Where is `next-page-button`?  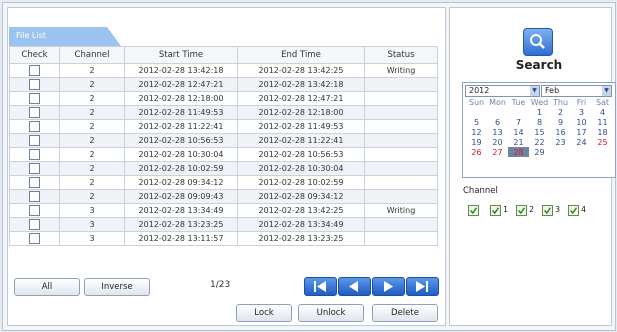 next-page-button is located at coordinates (388, 286).